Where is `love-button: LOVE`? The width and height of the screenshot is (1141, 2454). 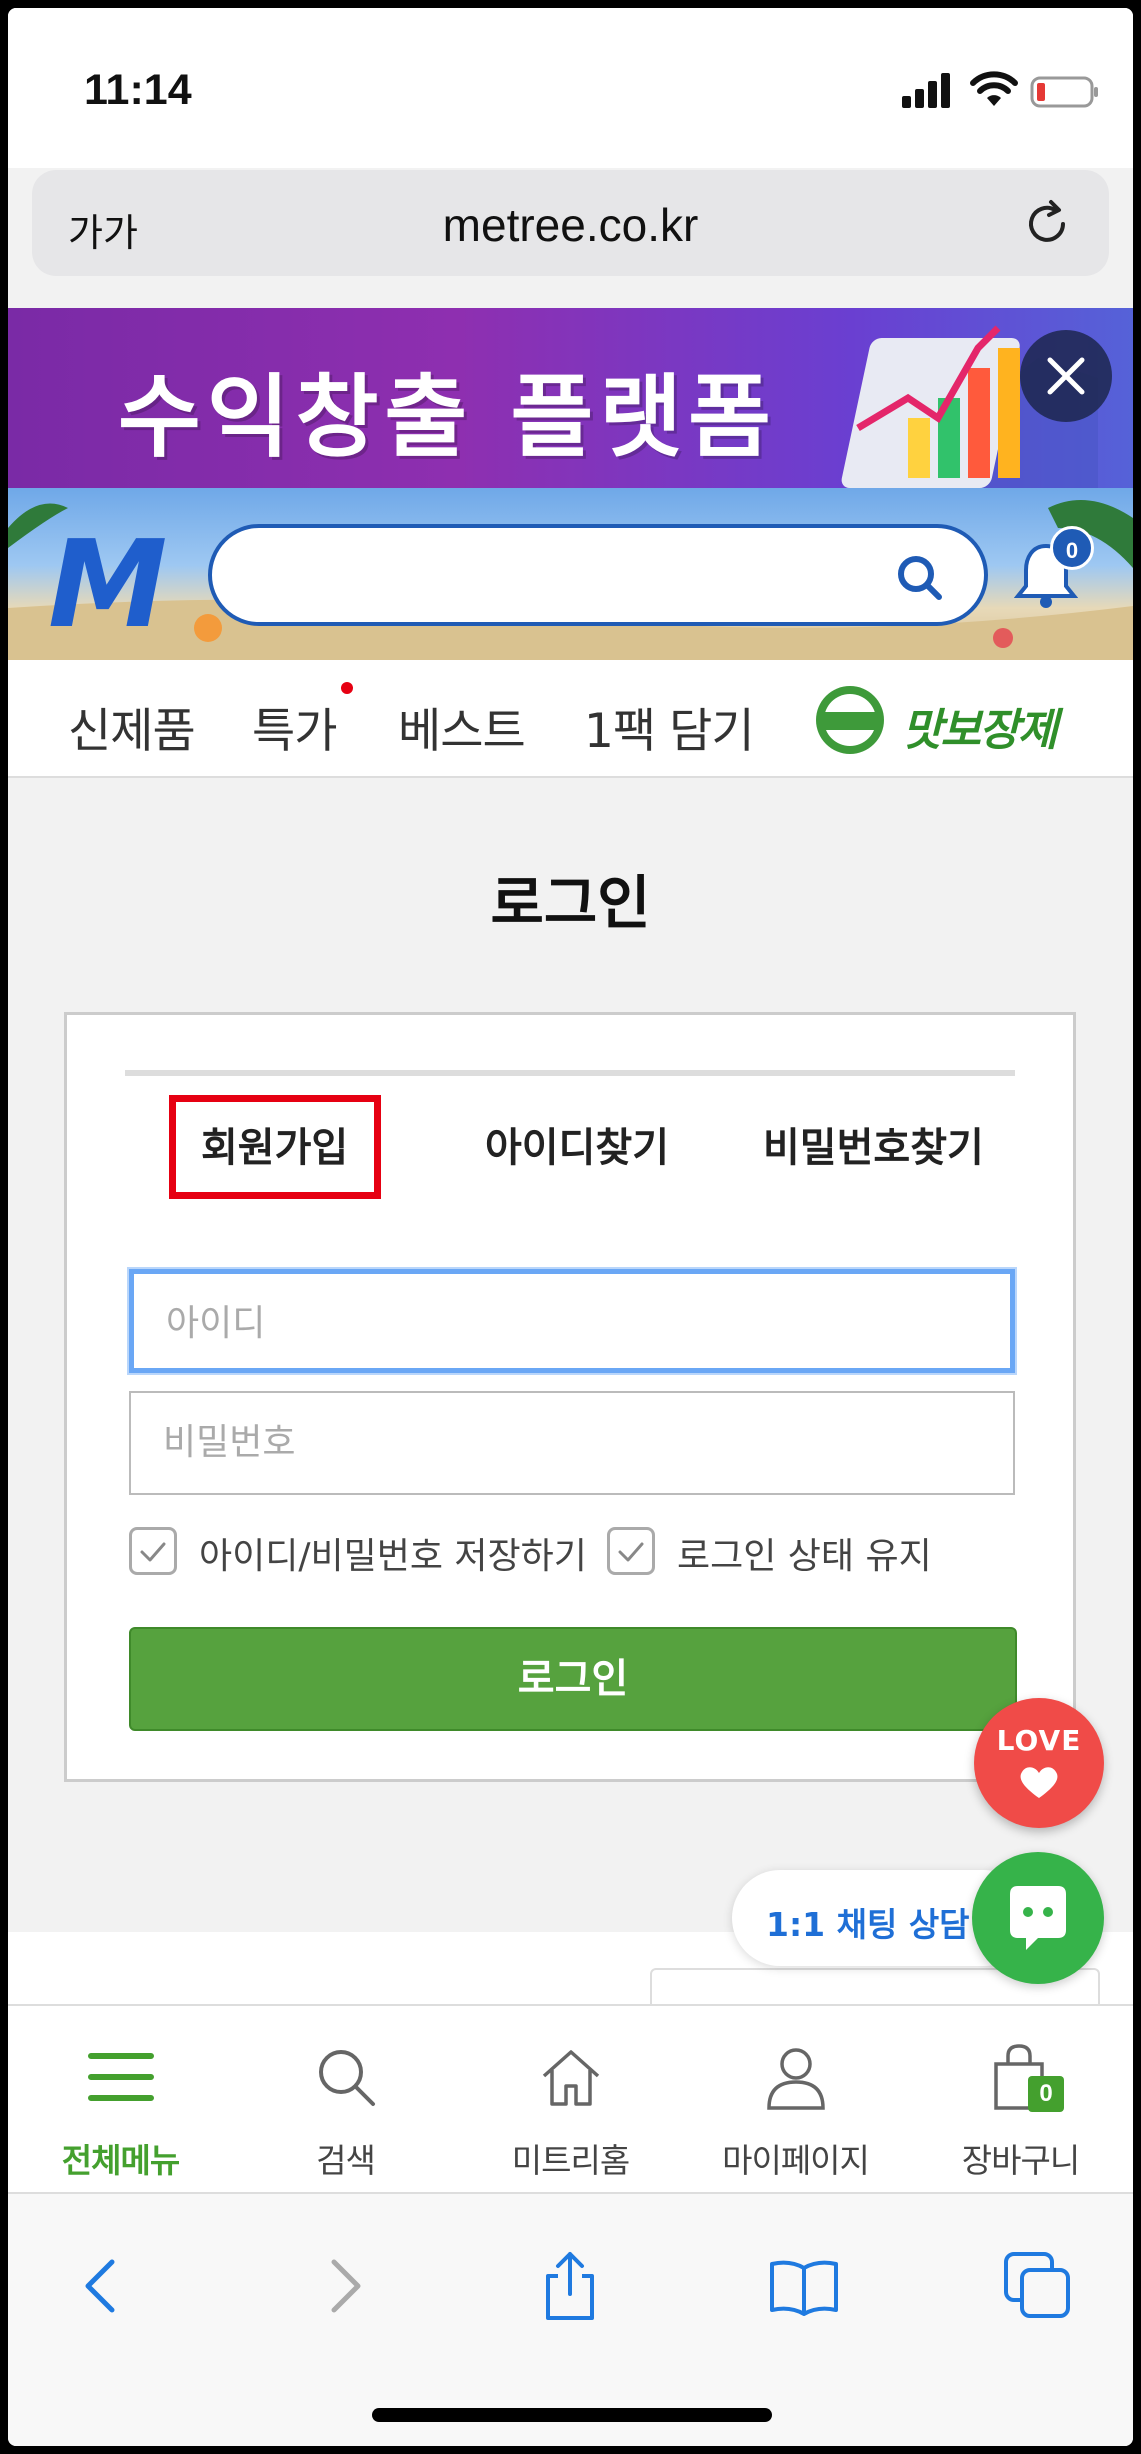 love-button: LOVE is located at coordinates (1039, 1763).